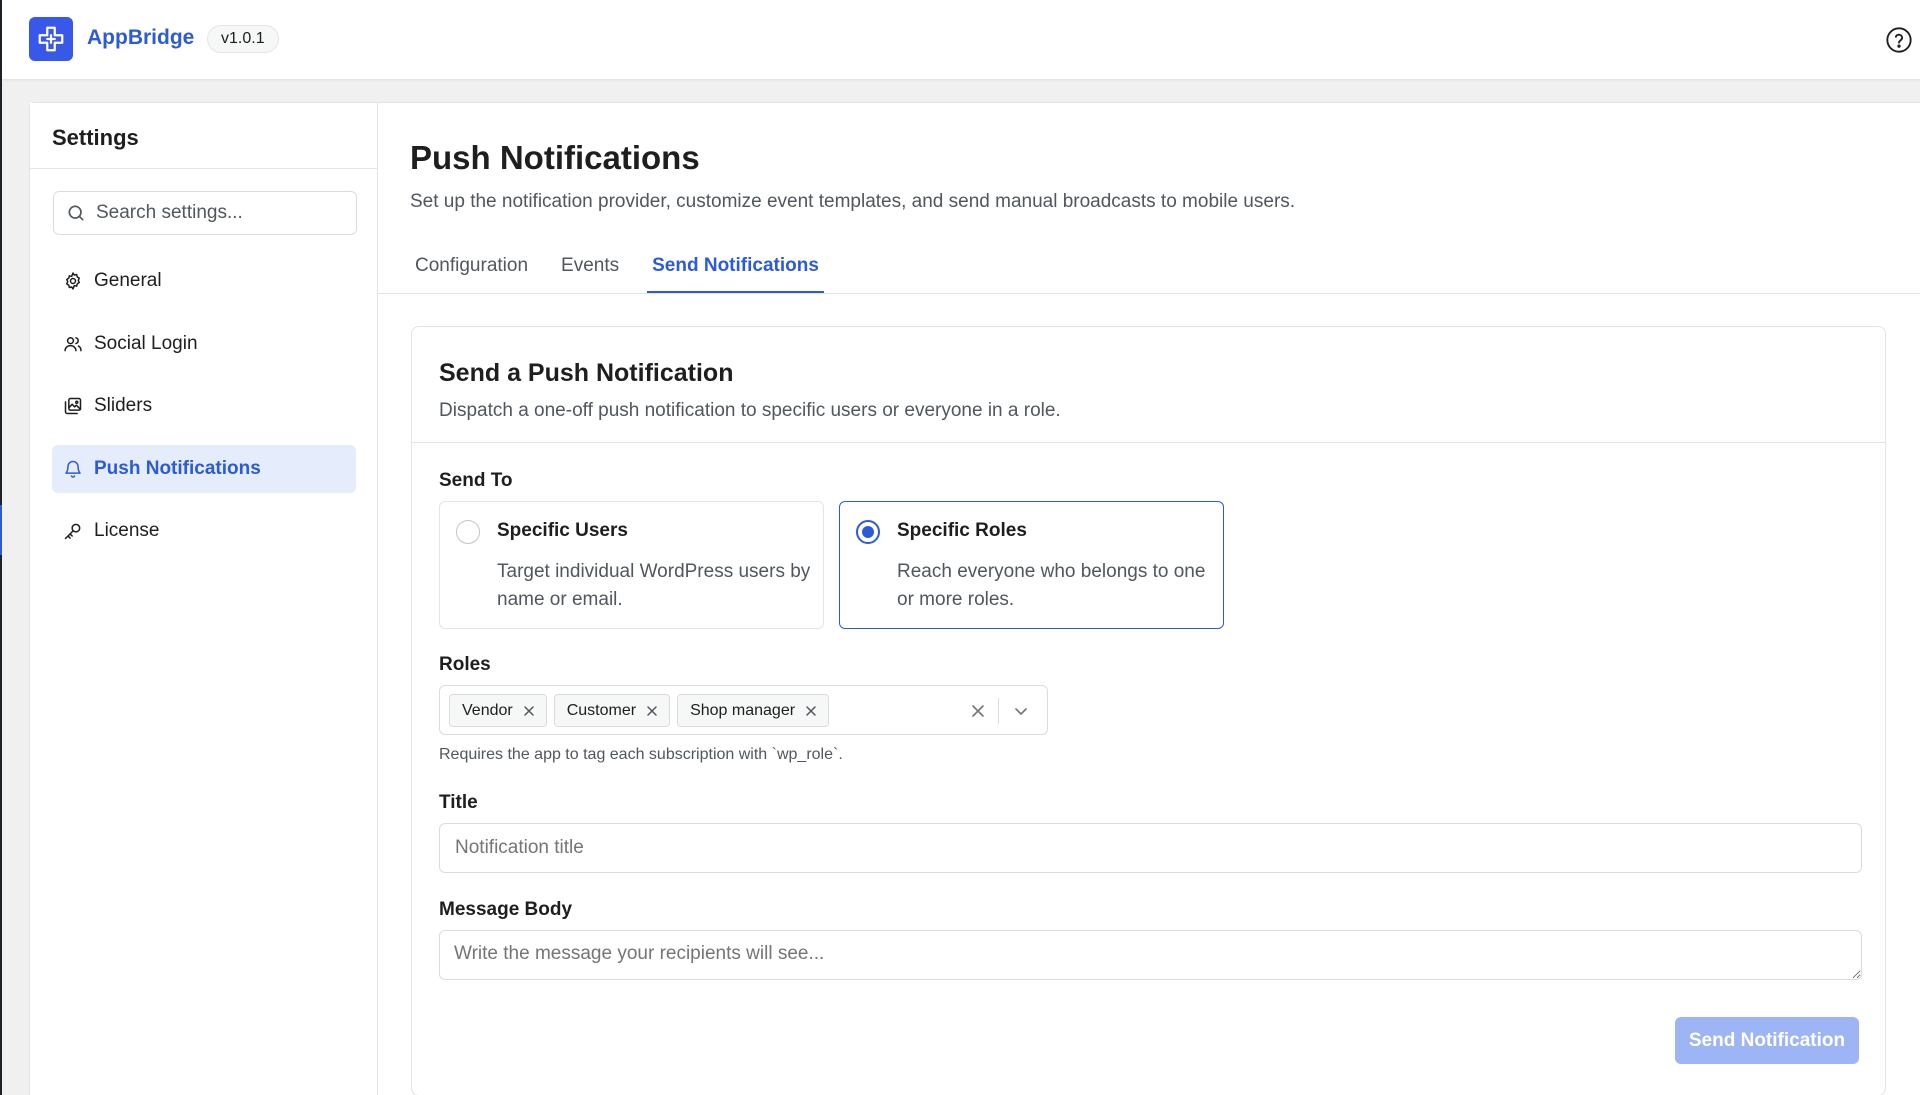 The width and height of the screenshot is (1920, 1095). I want to click on roles-label: Roles, so click(465, 664).